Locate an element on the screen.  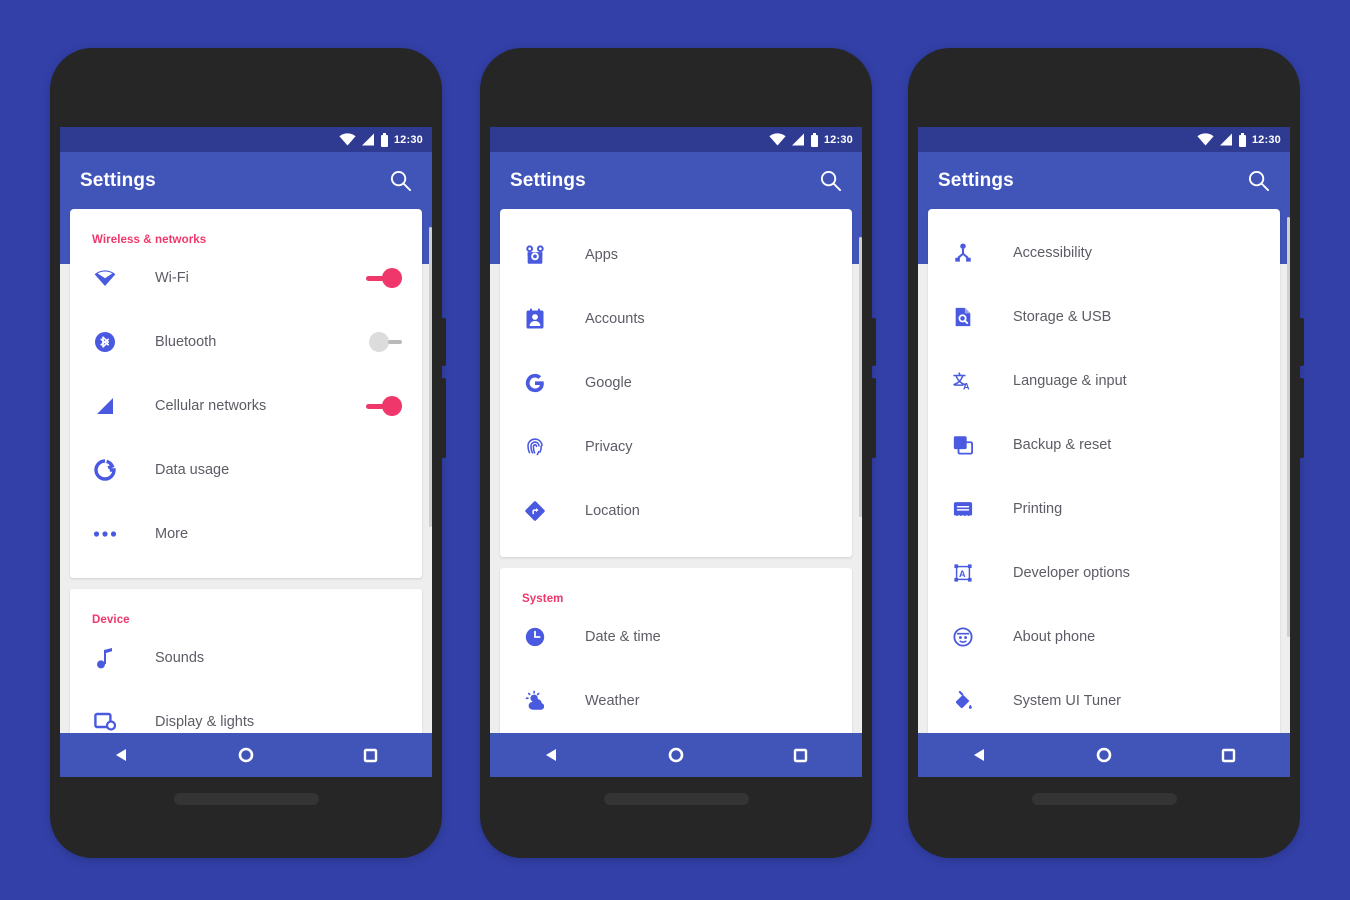
list-item-google: Google is located at coordinates (676, 383).